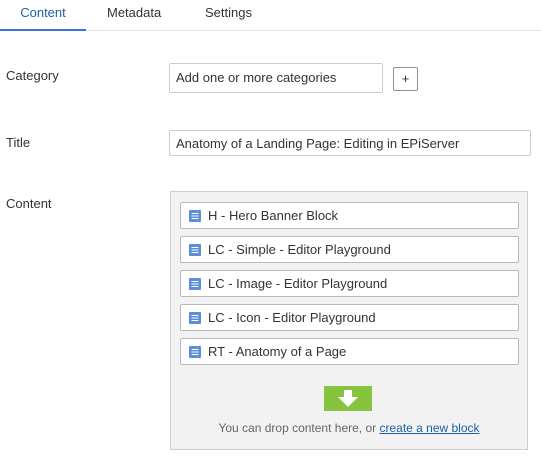 The height and width of the screenshot is (458, 541). What do you see at coordinates (298, 283) in the screenshot?
I see `content-block-label: LC - Image - Editor Playground` at bounding box center [298, 283].